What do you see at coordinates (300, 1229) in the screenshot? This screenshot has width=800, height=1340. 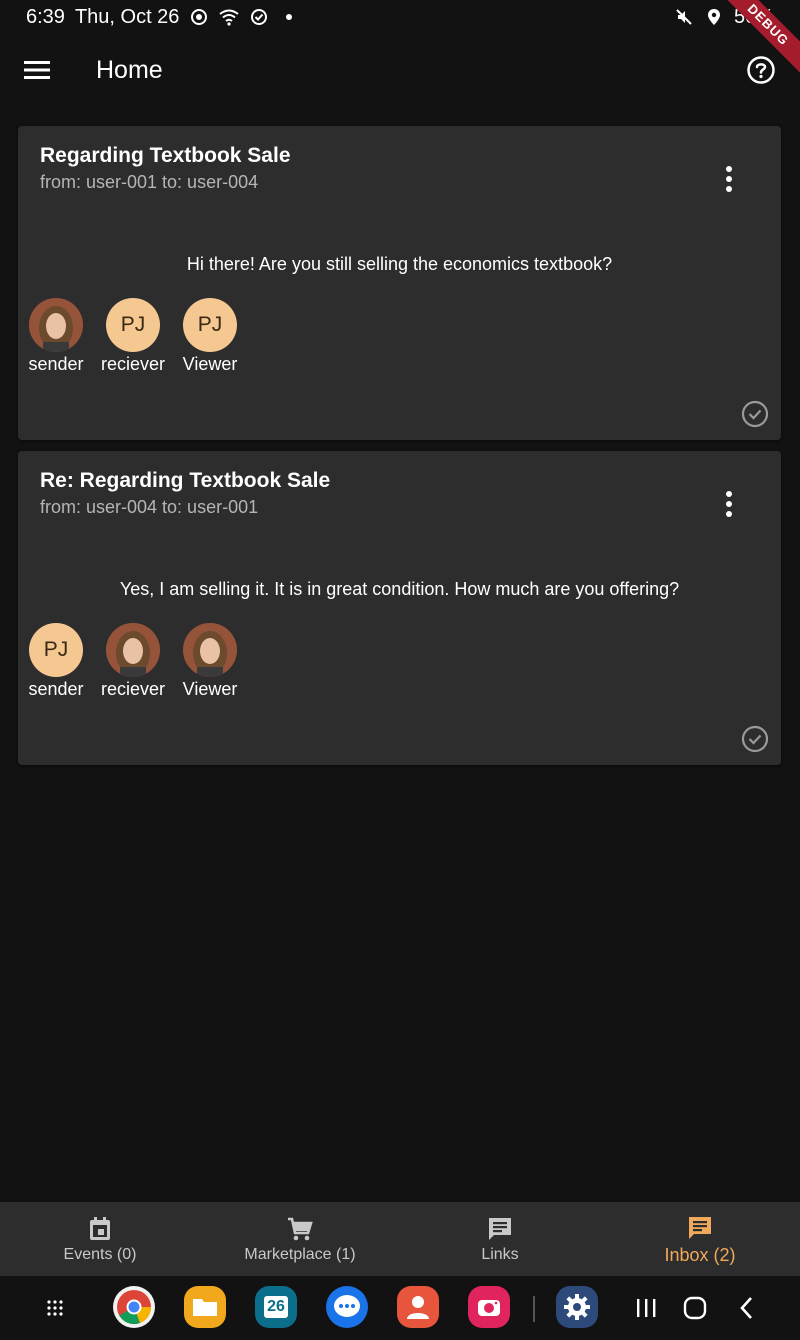 I see `shopping-cart-icon` at bounding box center [300, 1229].